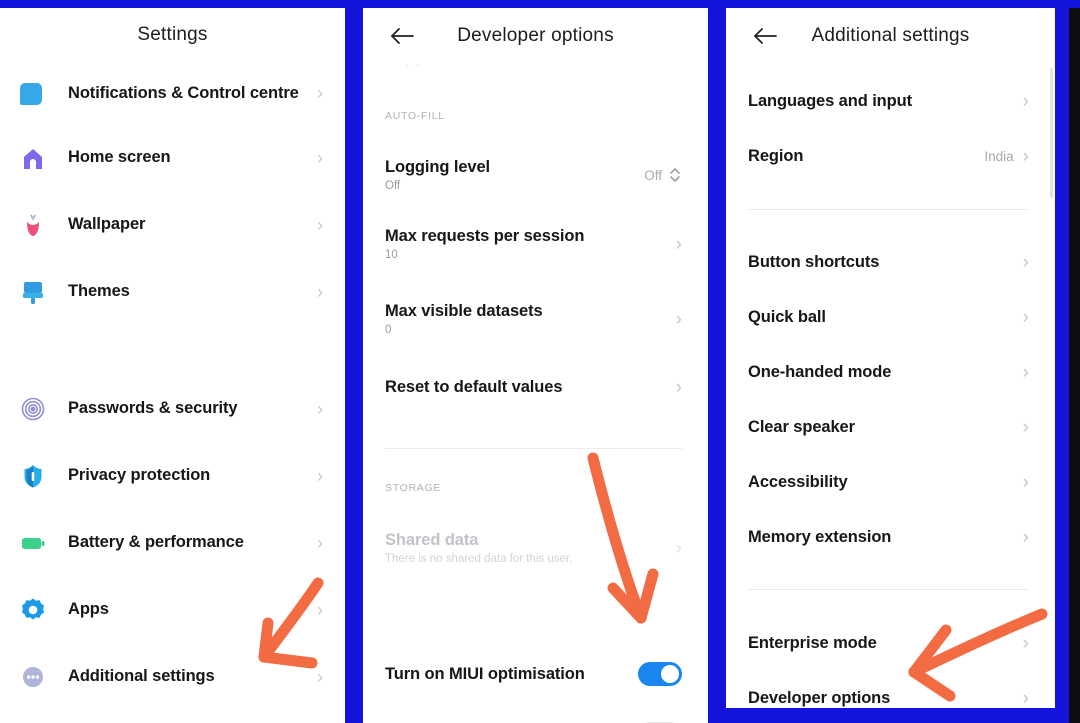 The image size is (1080, 723). What do you see at coordinates (33, 93) in the screenshot?
I see `notifications-icon` at bounding box center [33, 93].